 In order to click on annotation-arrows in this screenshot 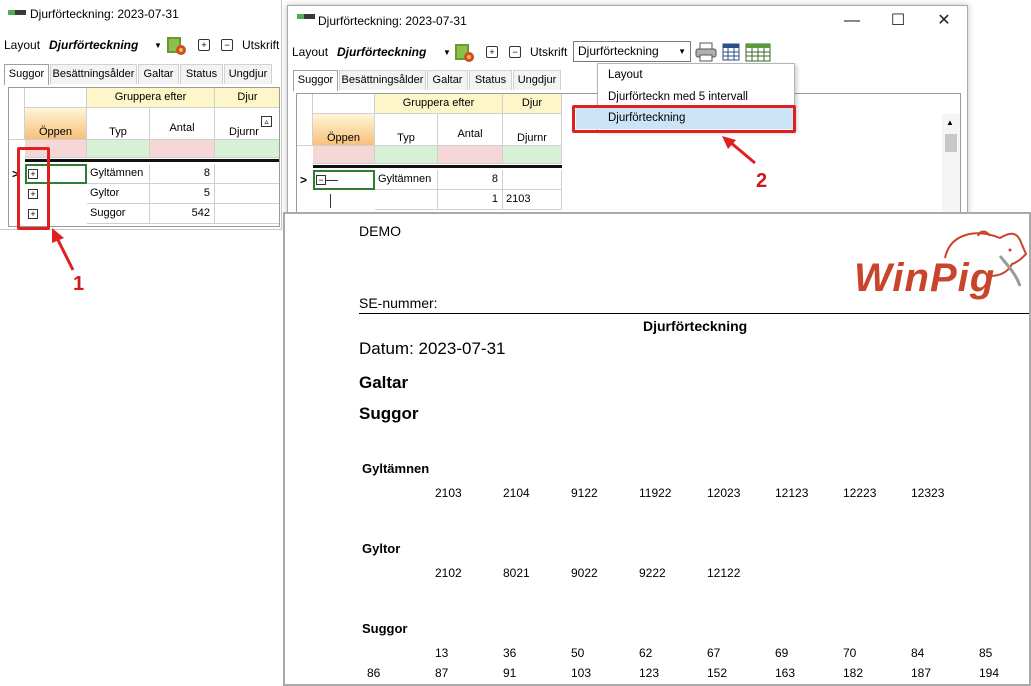, I will do `click(404, 203)`.